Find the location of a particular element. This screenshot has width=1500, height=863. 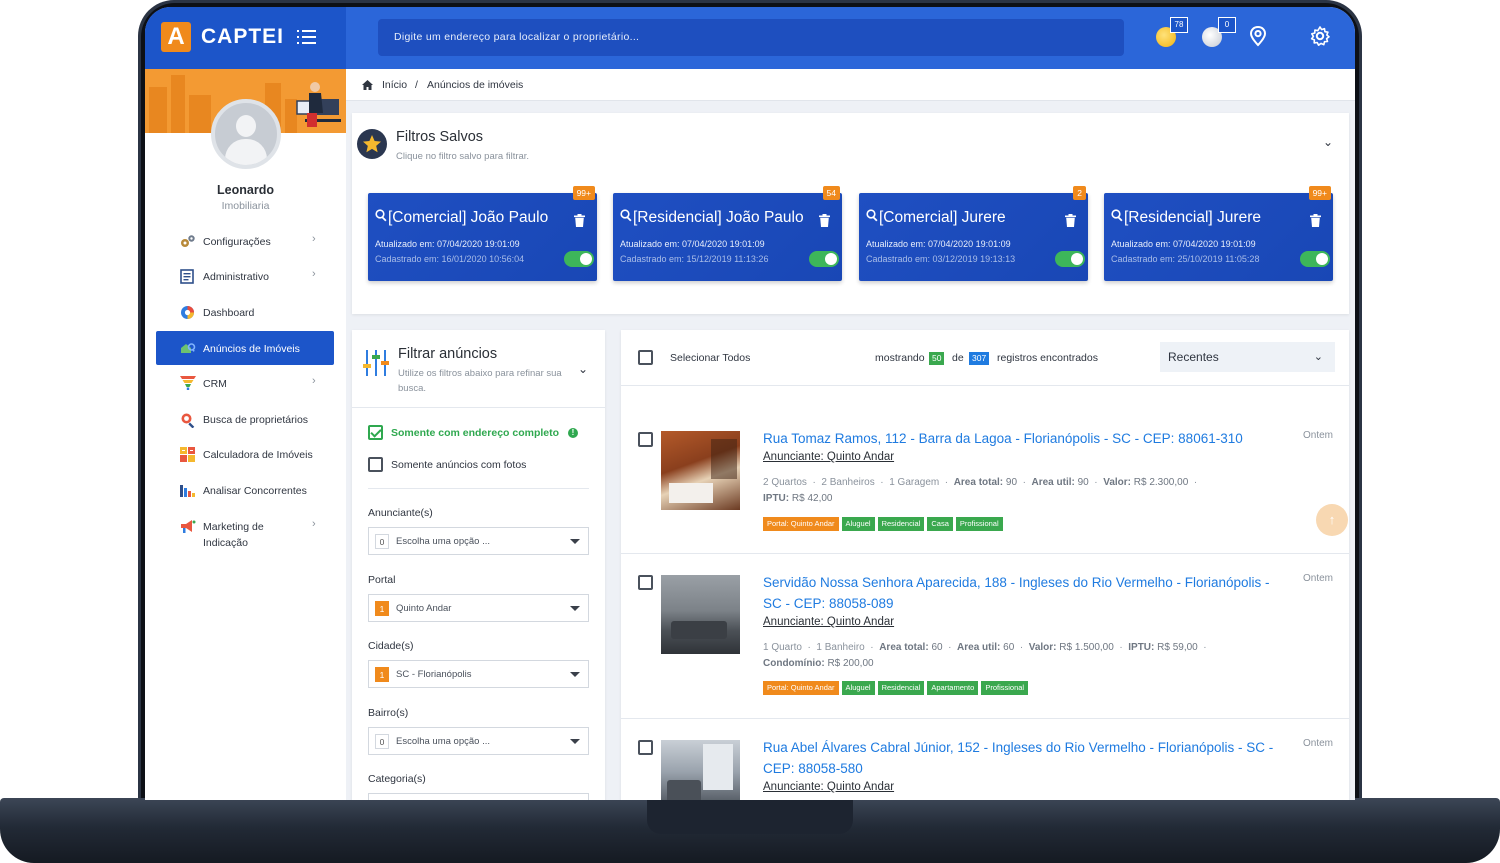

select-all-checkbox is located at coordinates (645, 357).